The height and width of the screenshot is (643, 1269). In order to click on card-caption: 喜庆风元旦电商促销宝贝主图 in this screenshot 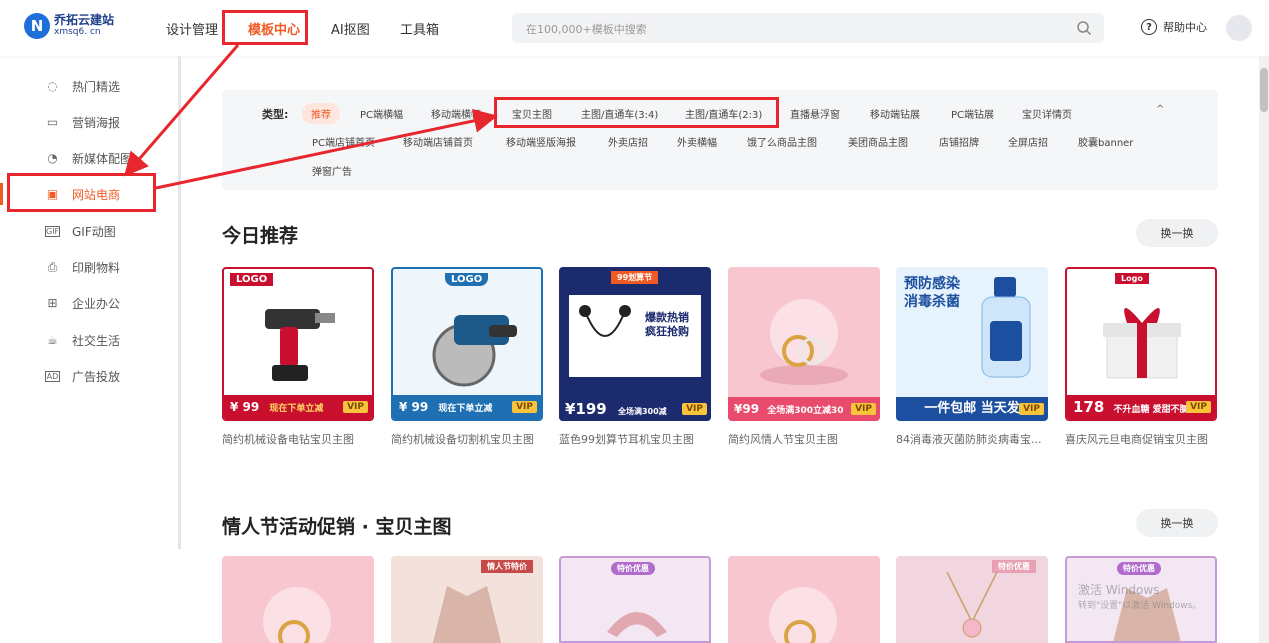, I will do `click(1145, 439)`.